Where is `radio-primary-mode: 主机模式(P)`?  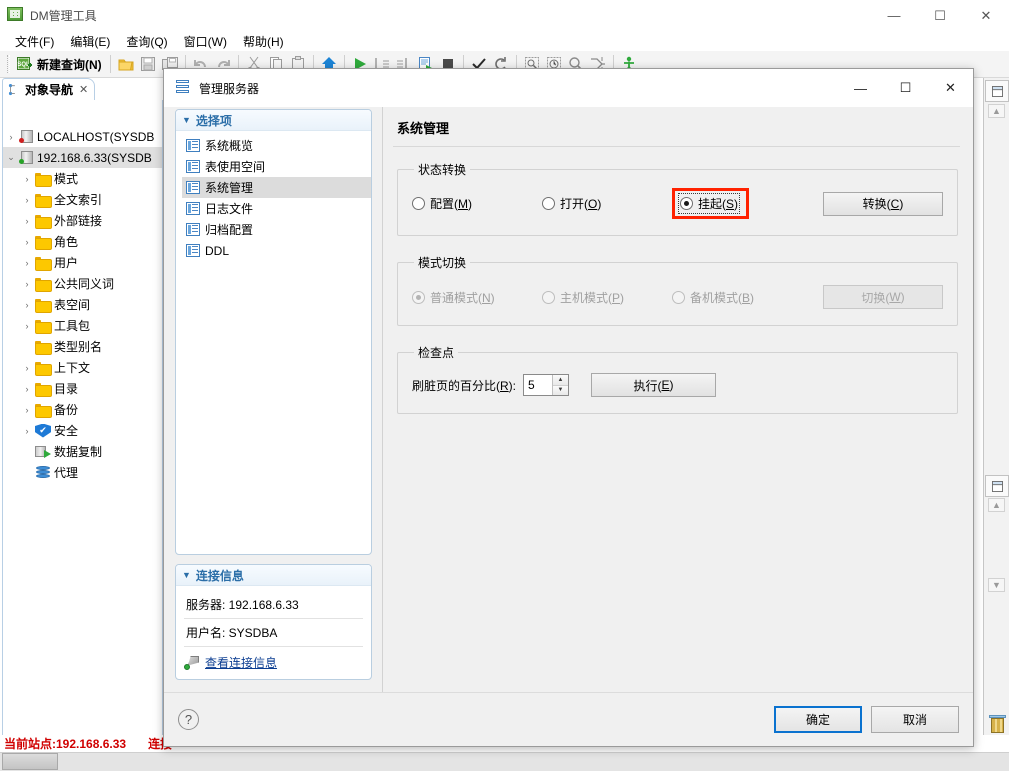
radio-primary-mode: 主机模式(P) is located at coordinates (607, 297).